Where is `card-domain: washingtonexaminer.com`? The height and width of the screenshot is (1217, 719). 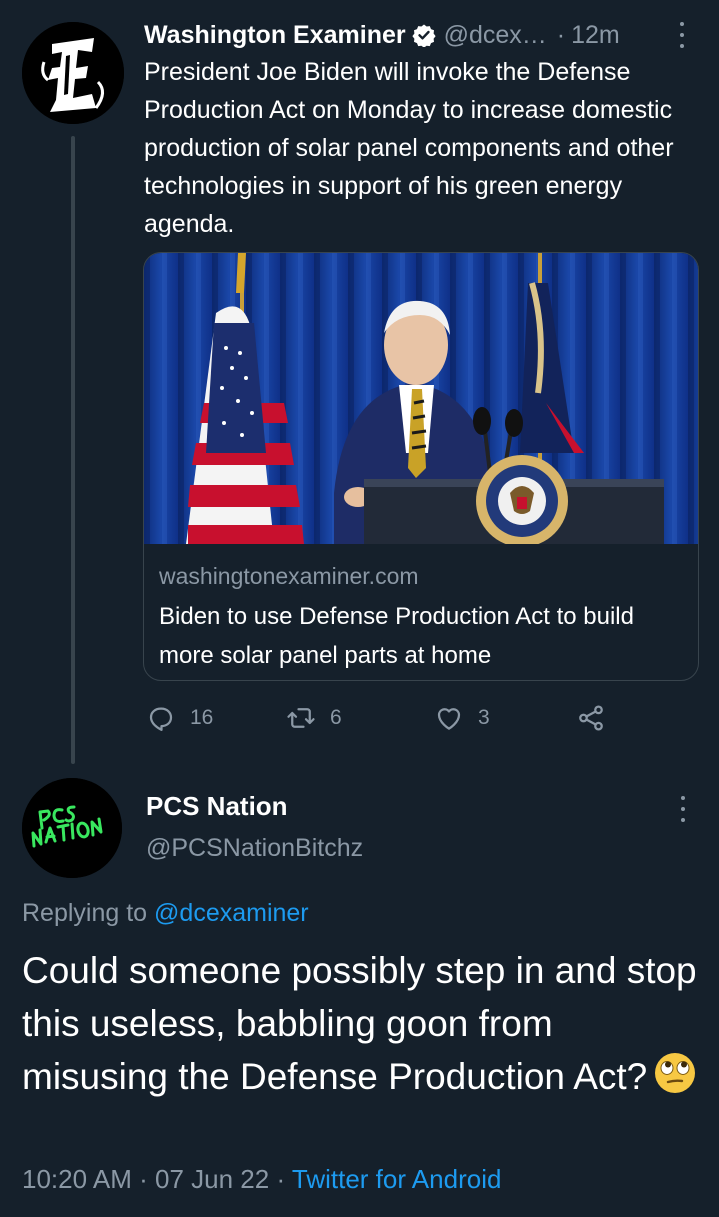
card-domain: washingtonexaminer.com is located at coordinates (289, 576).